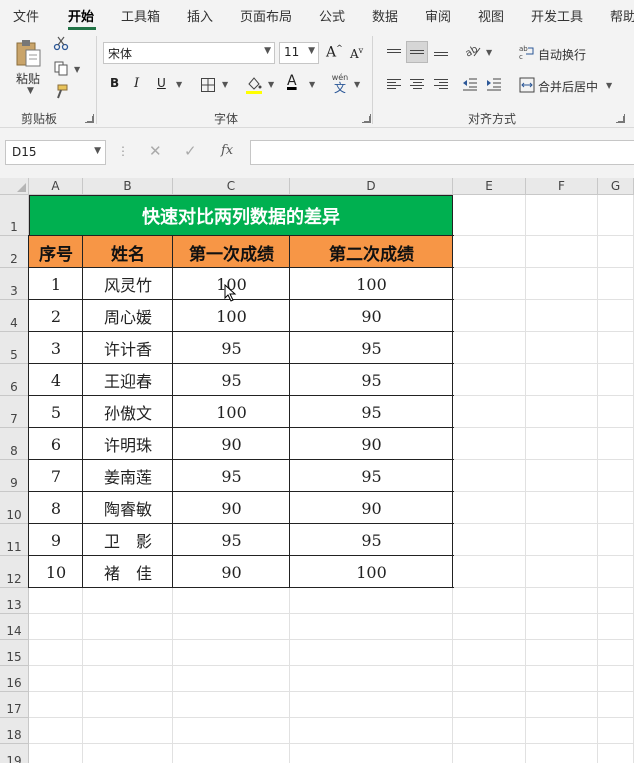  What do you see at coordinates (190, 151) in the screenshot?
I see `enter-icon: ✓` at bounding box center [190, 151].